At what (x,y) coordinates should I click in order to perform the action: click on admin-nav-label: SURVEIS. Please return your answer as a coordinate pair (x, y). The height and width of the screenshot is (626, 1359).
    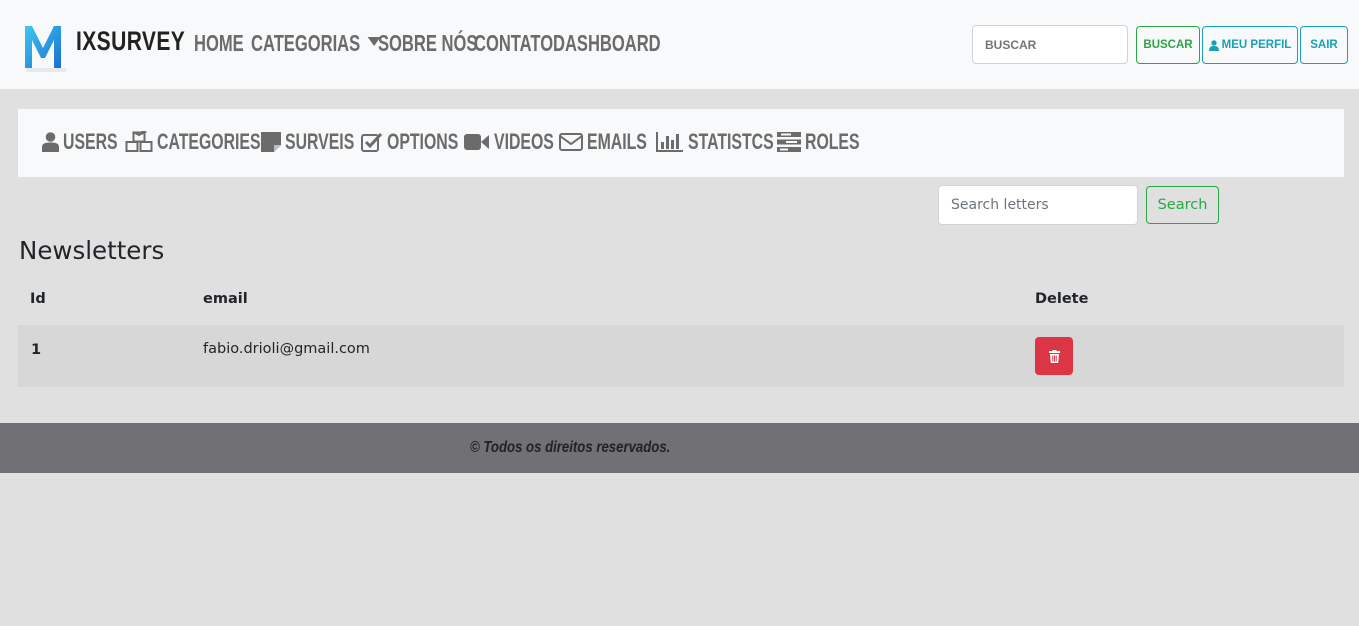
    Looking at the image, I should click on (320, 141).